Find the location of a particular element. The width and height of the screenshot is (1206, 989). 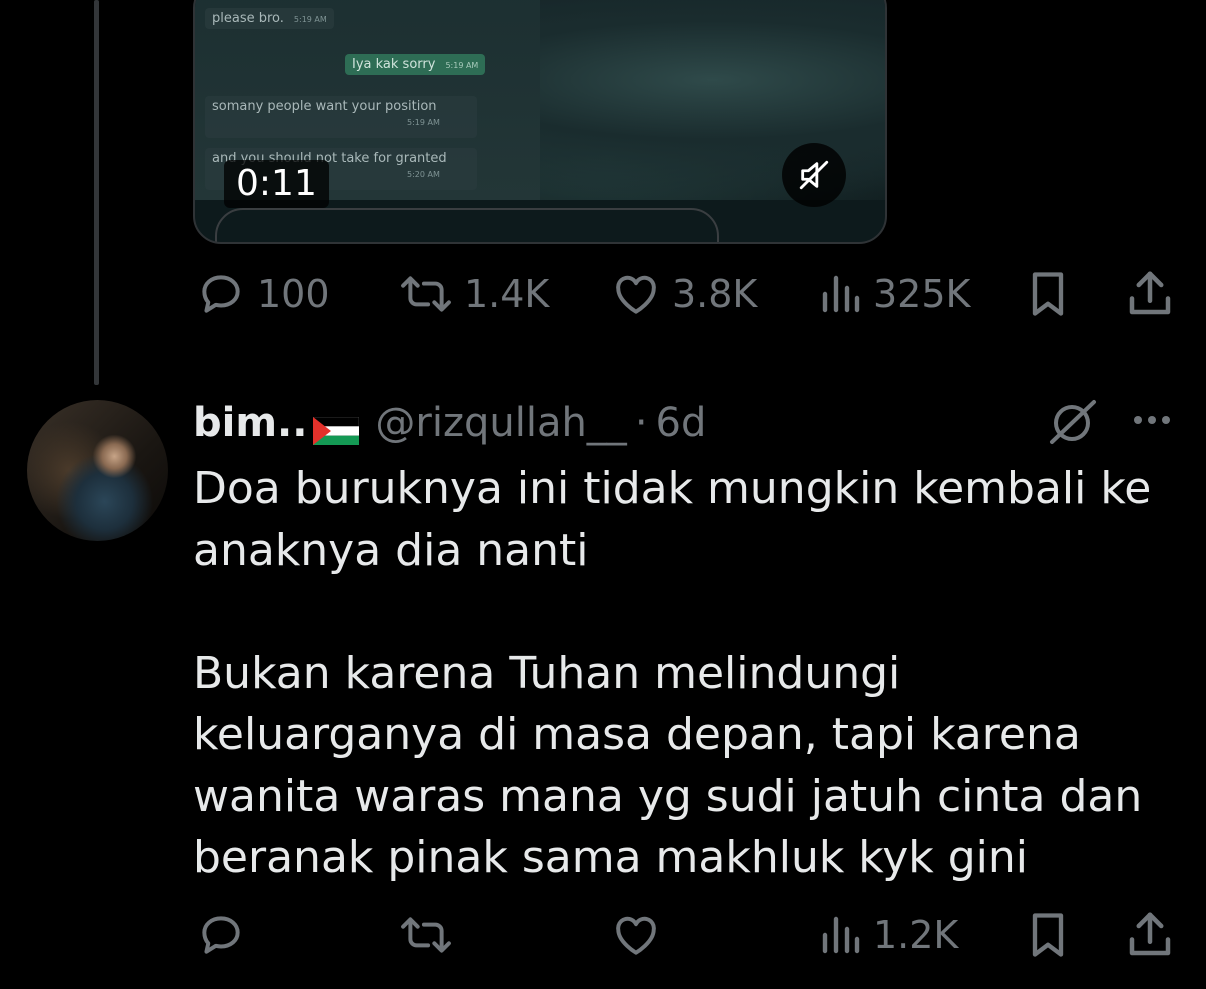

repost-button: 1.4K is located at coordinates (472, 294).